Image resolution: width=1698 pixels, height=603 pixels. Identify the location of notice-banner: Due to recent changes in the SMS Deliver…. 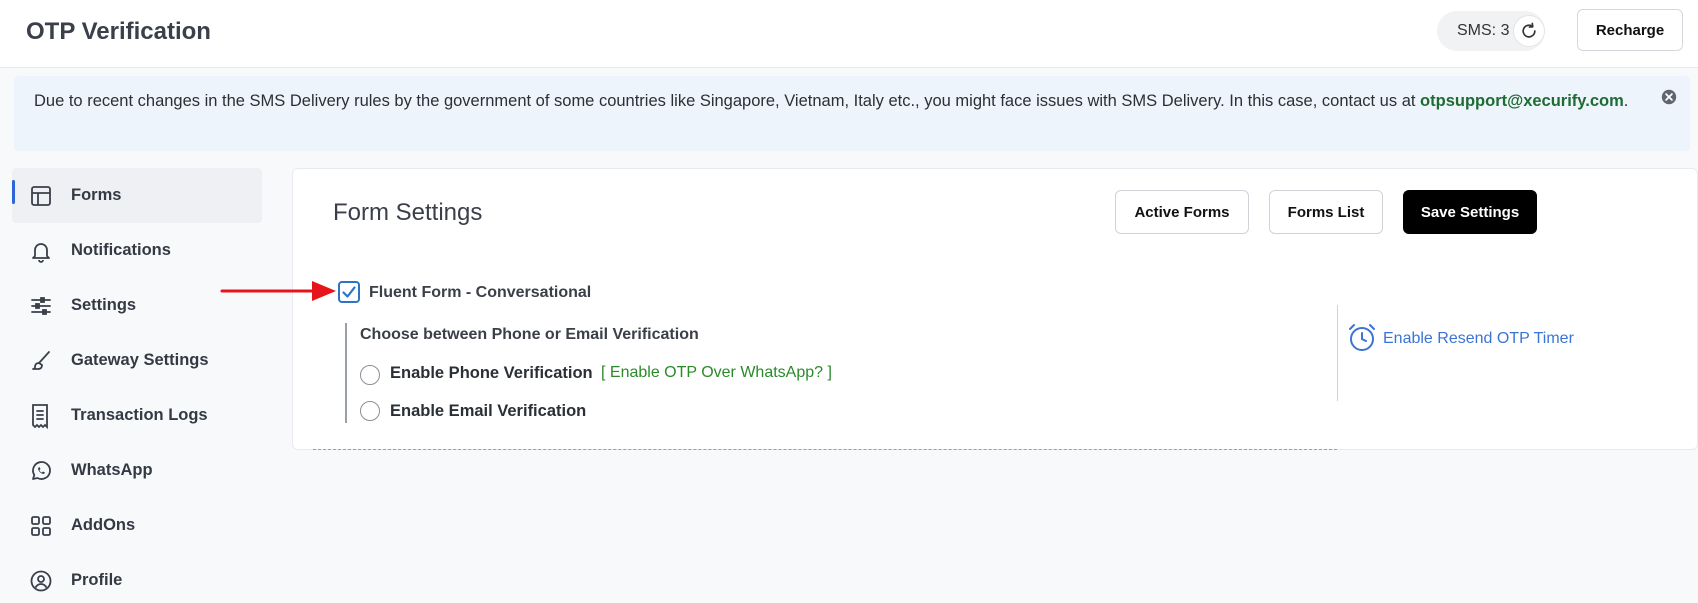
(852, 113).